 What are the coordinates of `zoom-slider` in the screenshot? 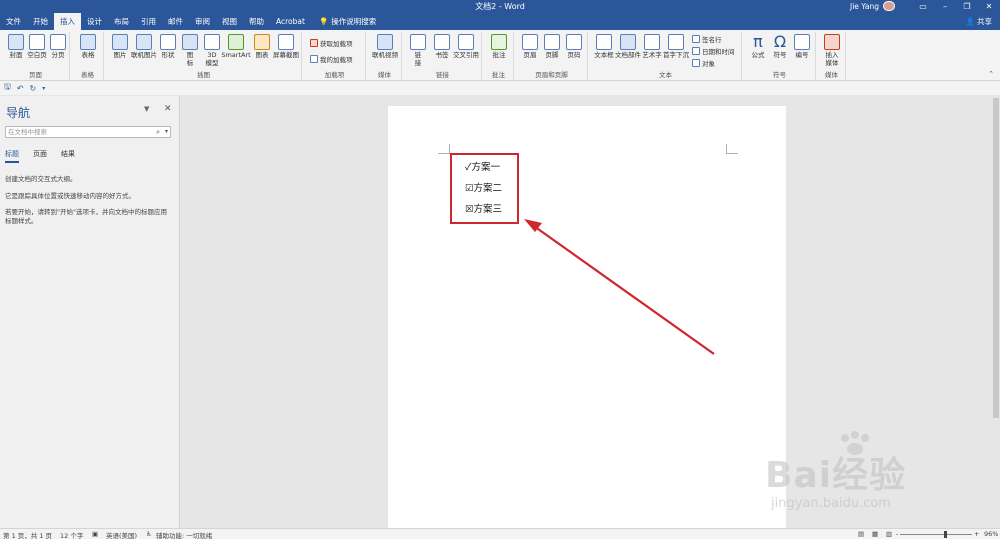 It's located at (936, 534).